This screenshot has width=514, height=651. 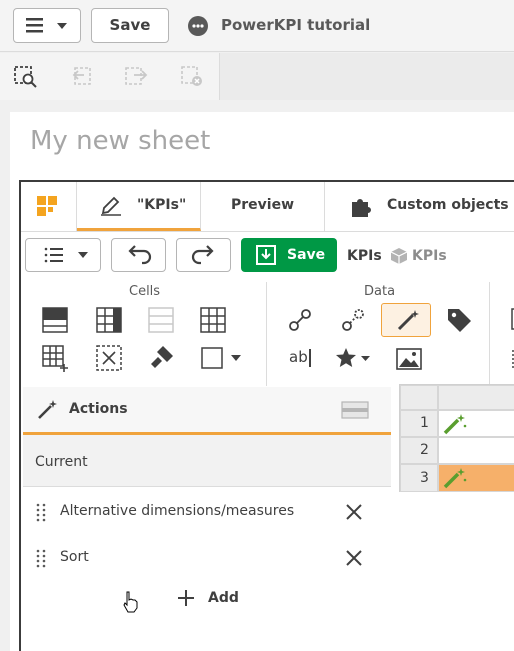 What do you see at coordinates (223, 598) in the screenshot?
I see `add-action-label: Add` at bounding box center [223, 598].